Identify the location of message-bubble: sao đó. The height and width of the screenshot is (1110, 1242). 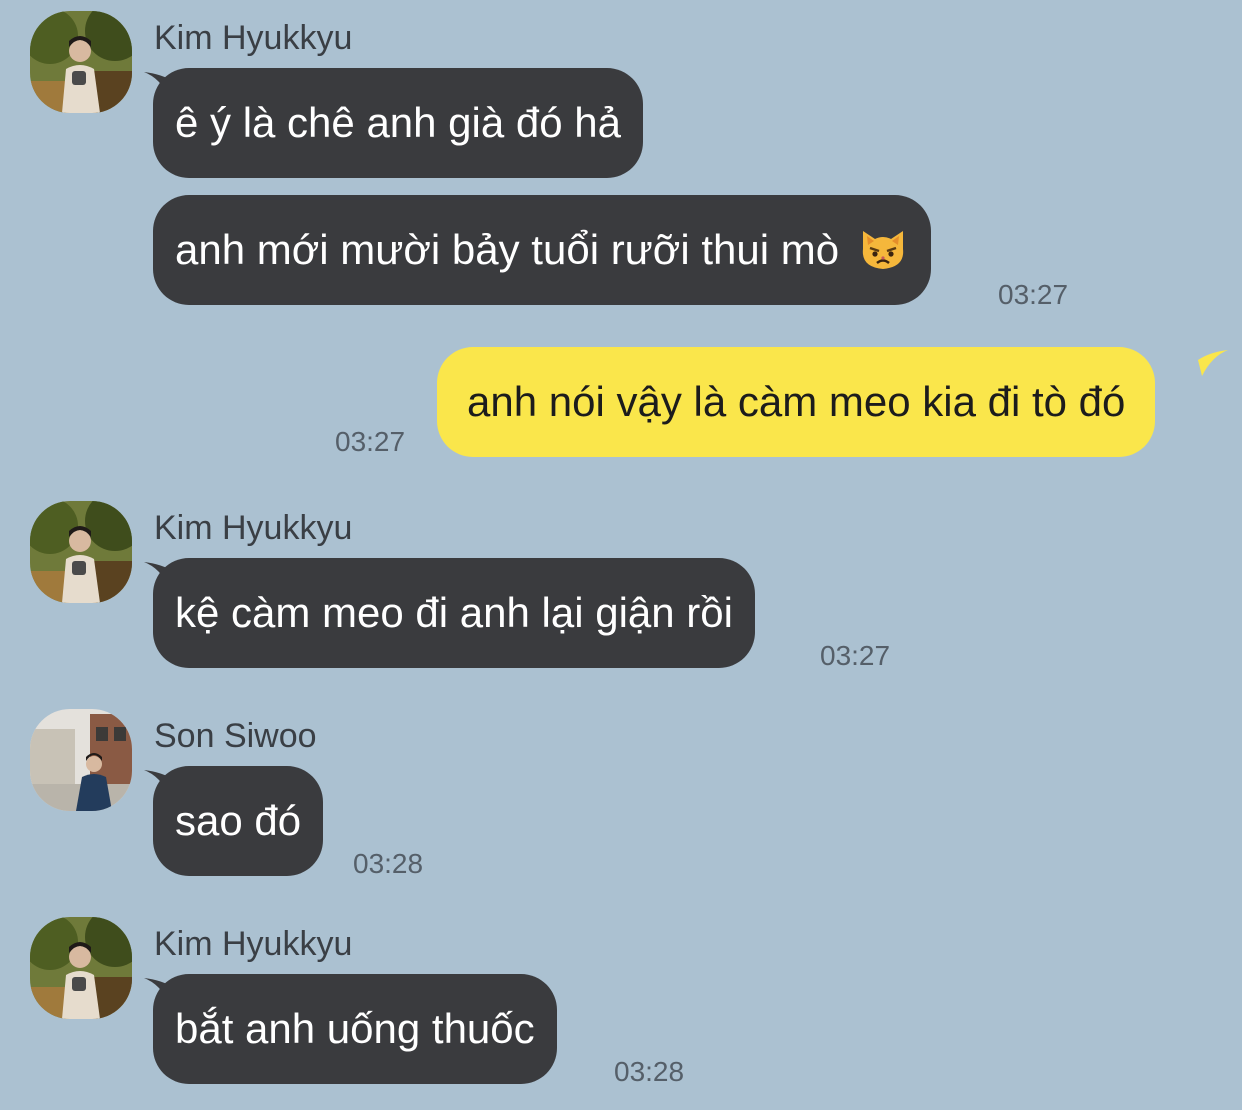
(238, 821).